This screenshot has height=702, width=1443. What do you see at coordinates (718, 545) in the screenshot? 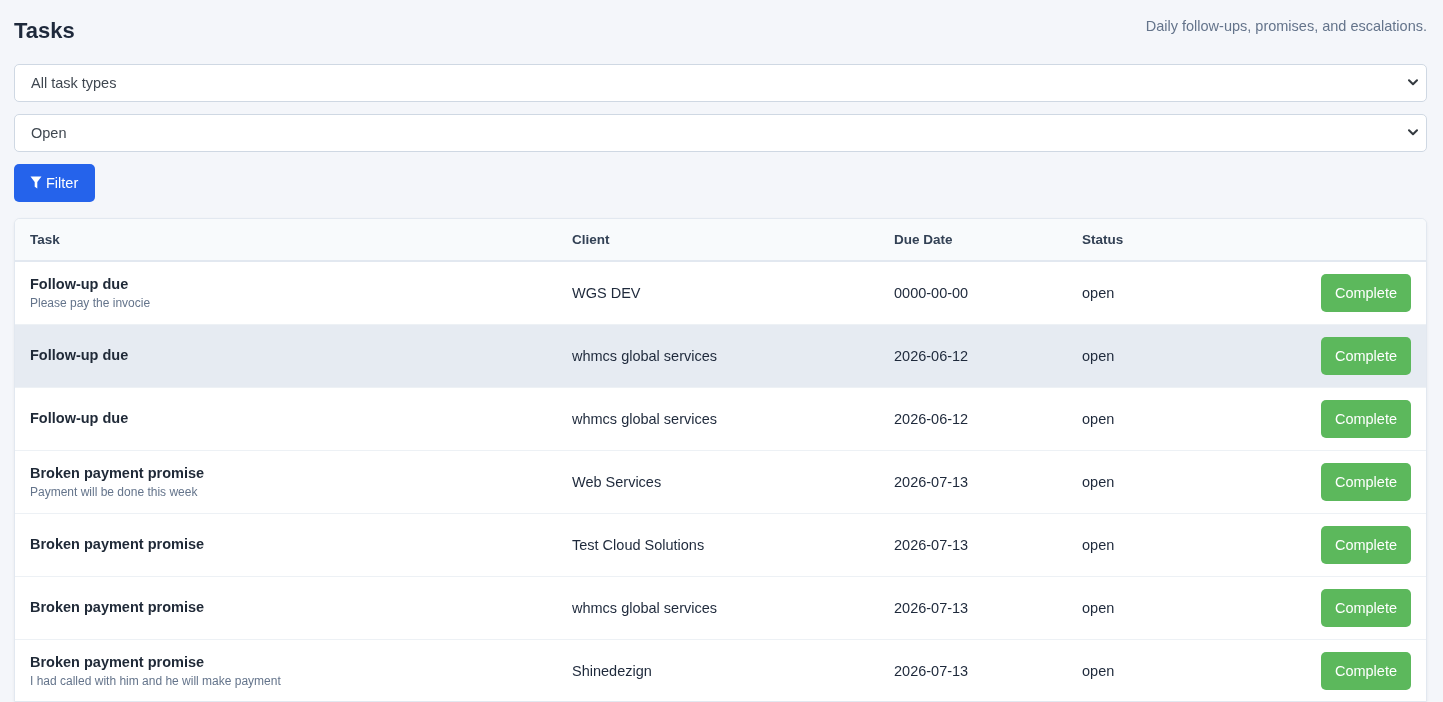
I see `client-cell: Test Cloud Solutions` at bounding box center [718, 545].